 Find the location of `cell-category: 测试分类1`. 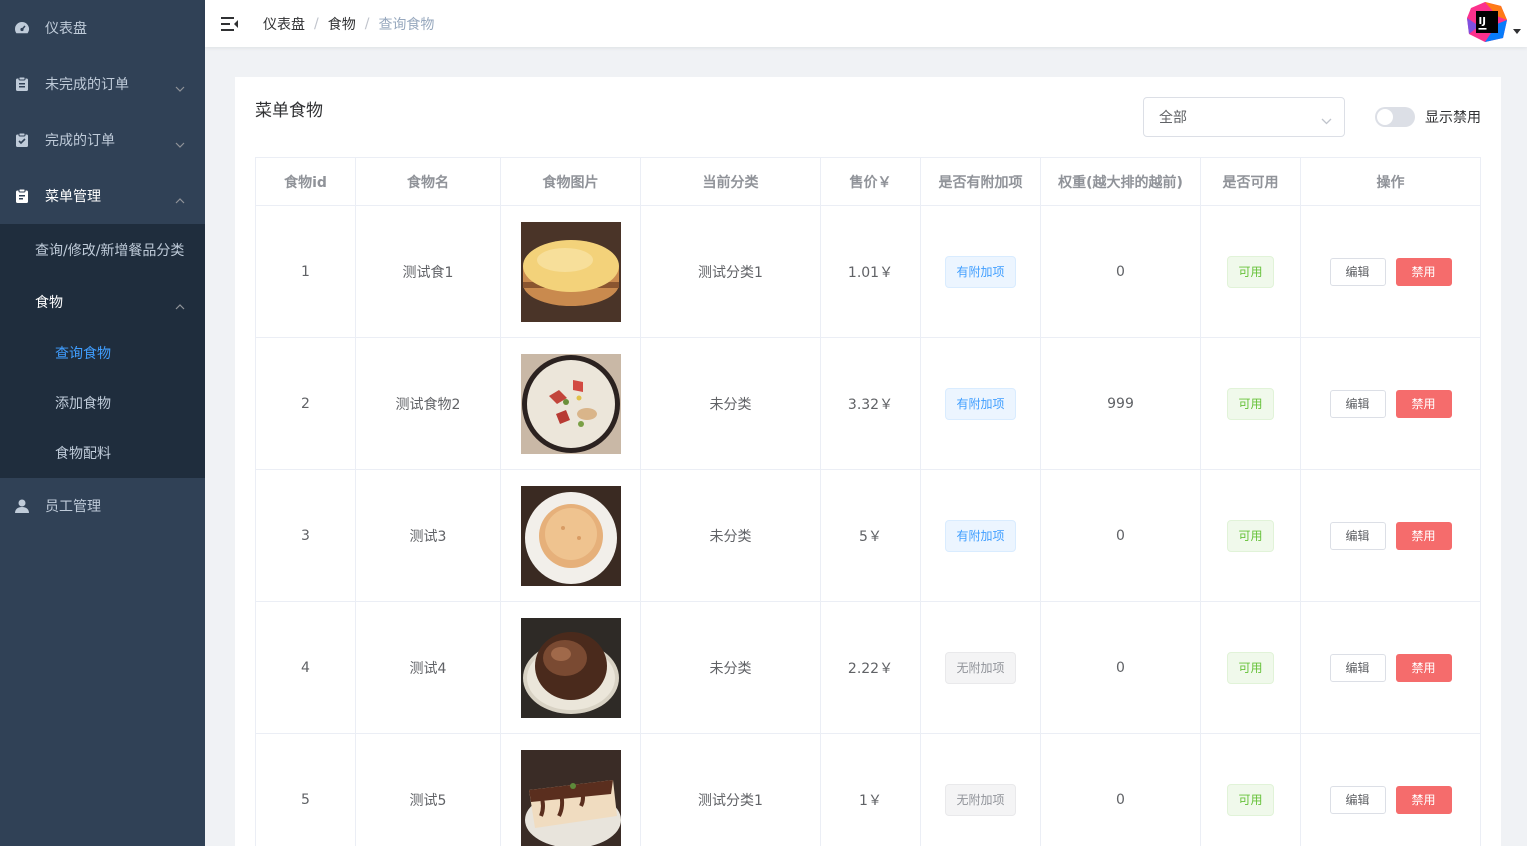

cell-category: 测试分类1 is located at coordinates (731, 790).